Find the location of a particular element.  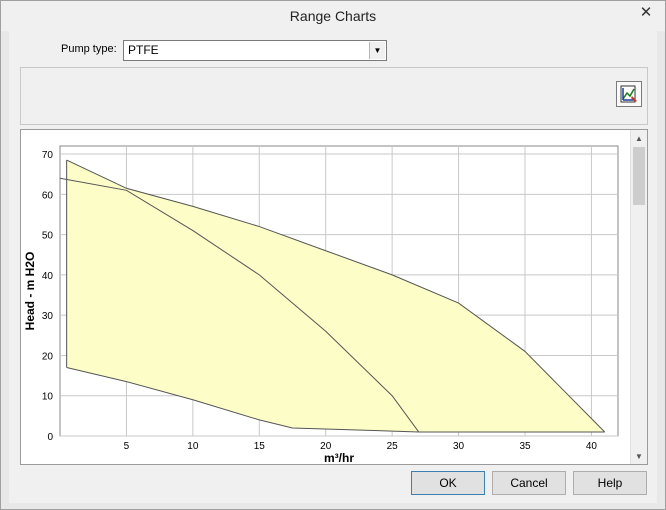

window-title: Range Charts is located at coordinates (333, 16).